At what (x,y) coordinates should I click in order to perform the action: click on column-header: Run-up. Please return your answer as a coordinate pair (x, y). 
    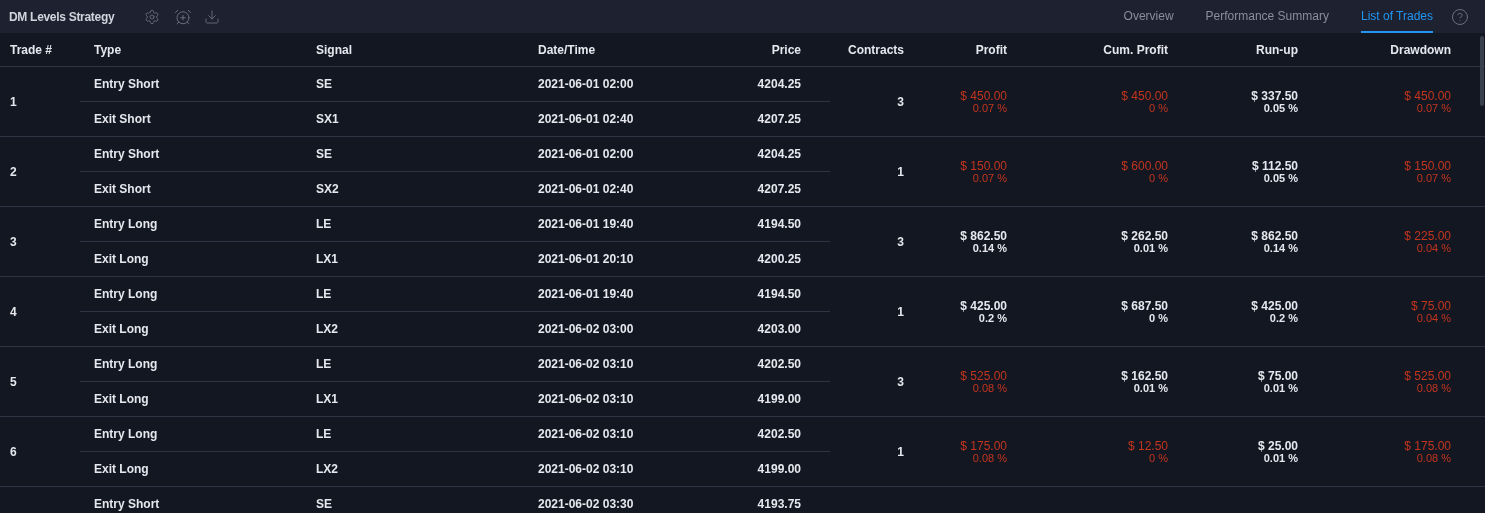
    Looking at the image, I should click on (1277, 49).